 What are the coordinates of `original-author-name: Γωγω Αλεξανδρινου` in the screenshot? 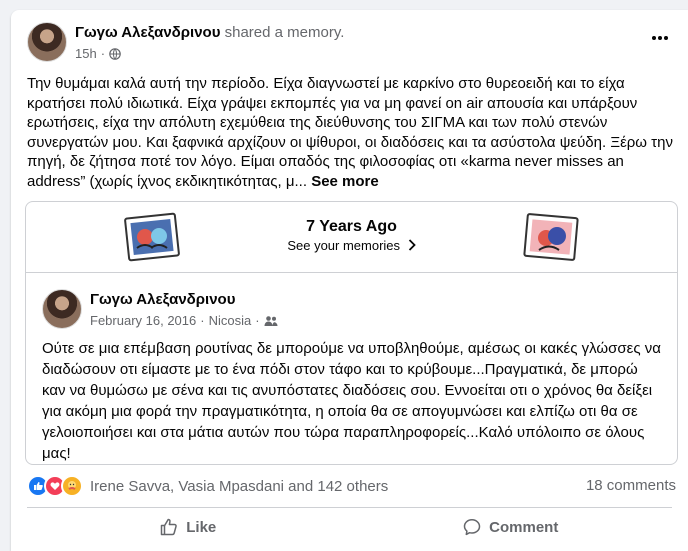 It's located at (162, 299).